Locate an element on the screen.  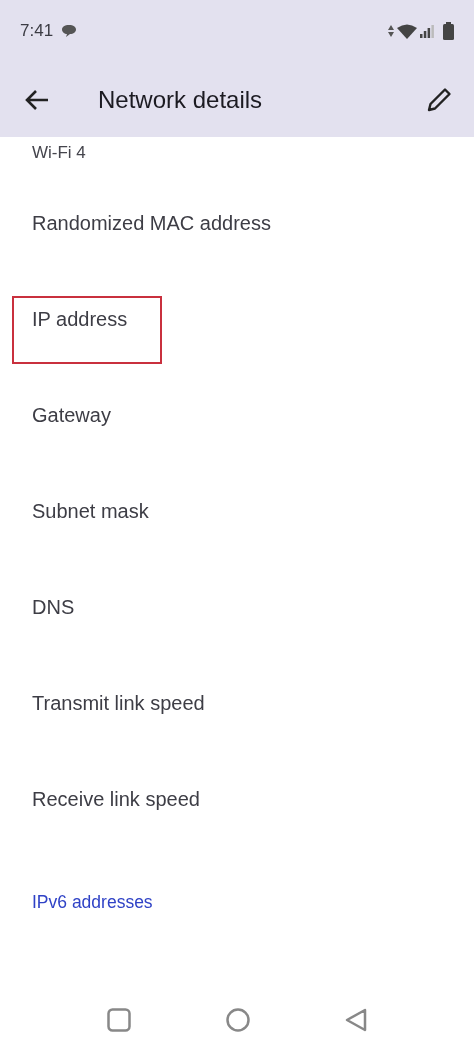
detail-item: Subnet mask is located at coordinates (237, 511).